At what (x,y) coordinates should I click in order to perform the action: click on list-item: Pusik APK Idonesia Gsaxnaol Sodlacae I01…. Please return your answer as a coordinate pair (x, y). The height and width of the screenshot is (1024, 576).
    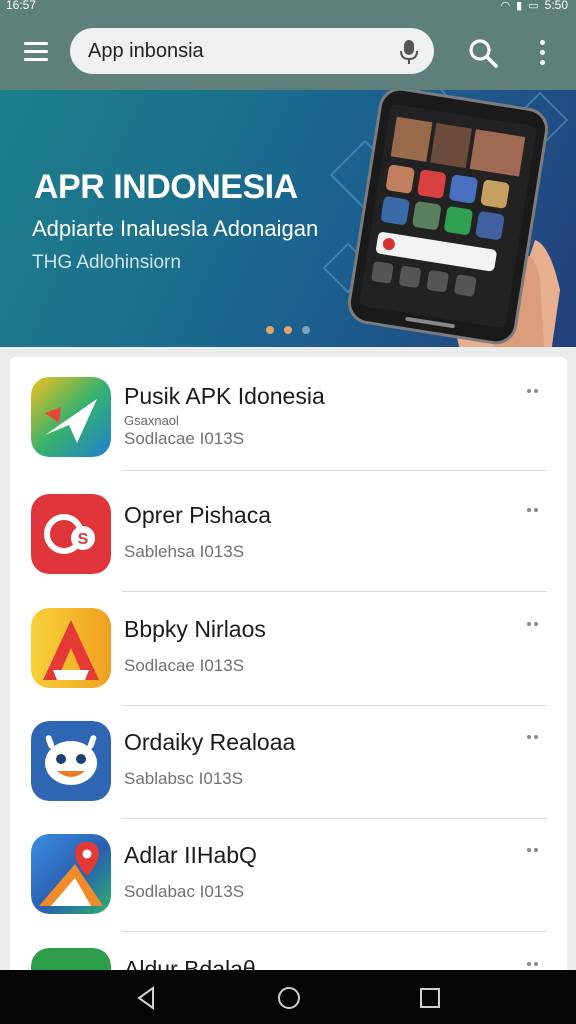
    Looking at the image, I should click on (288, 414).